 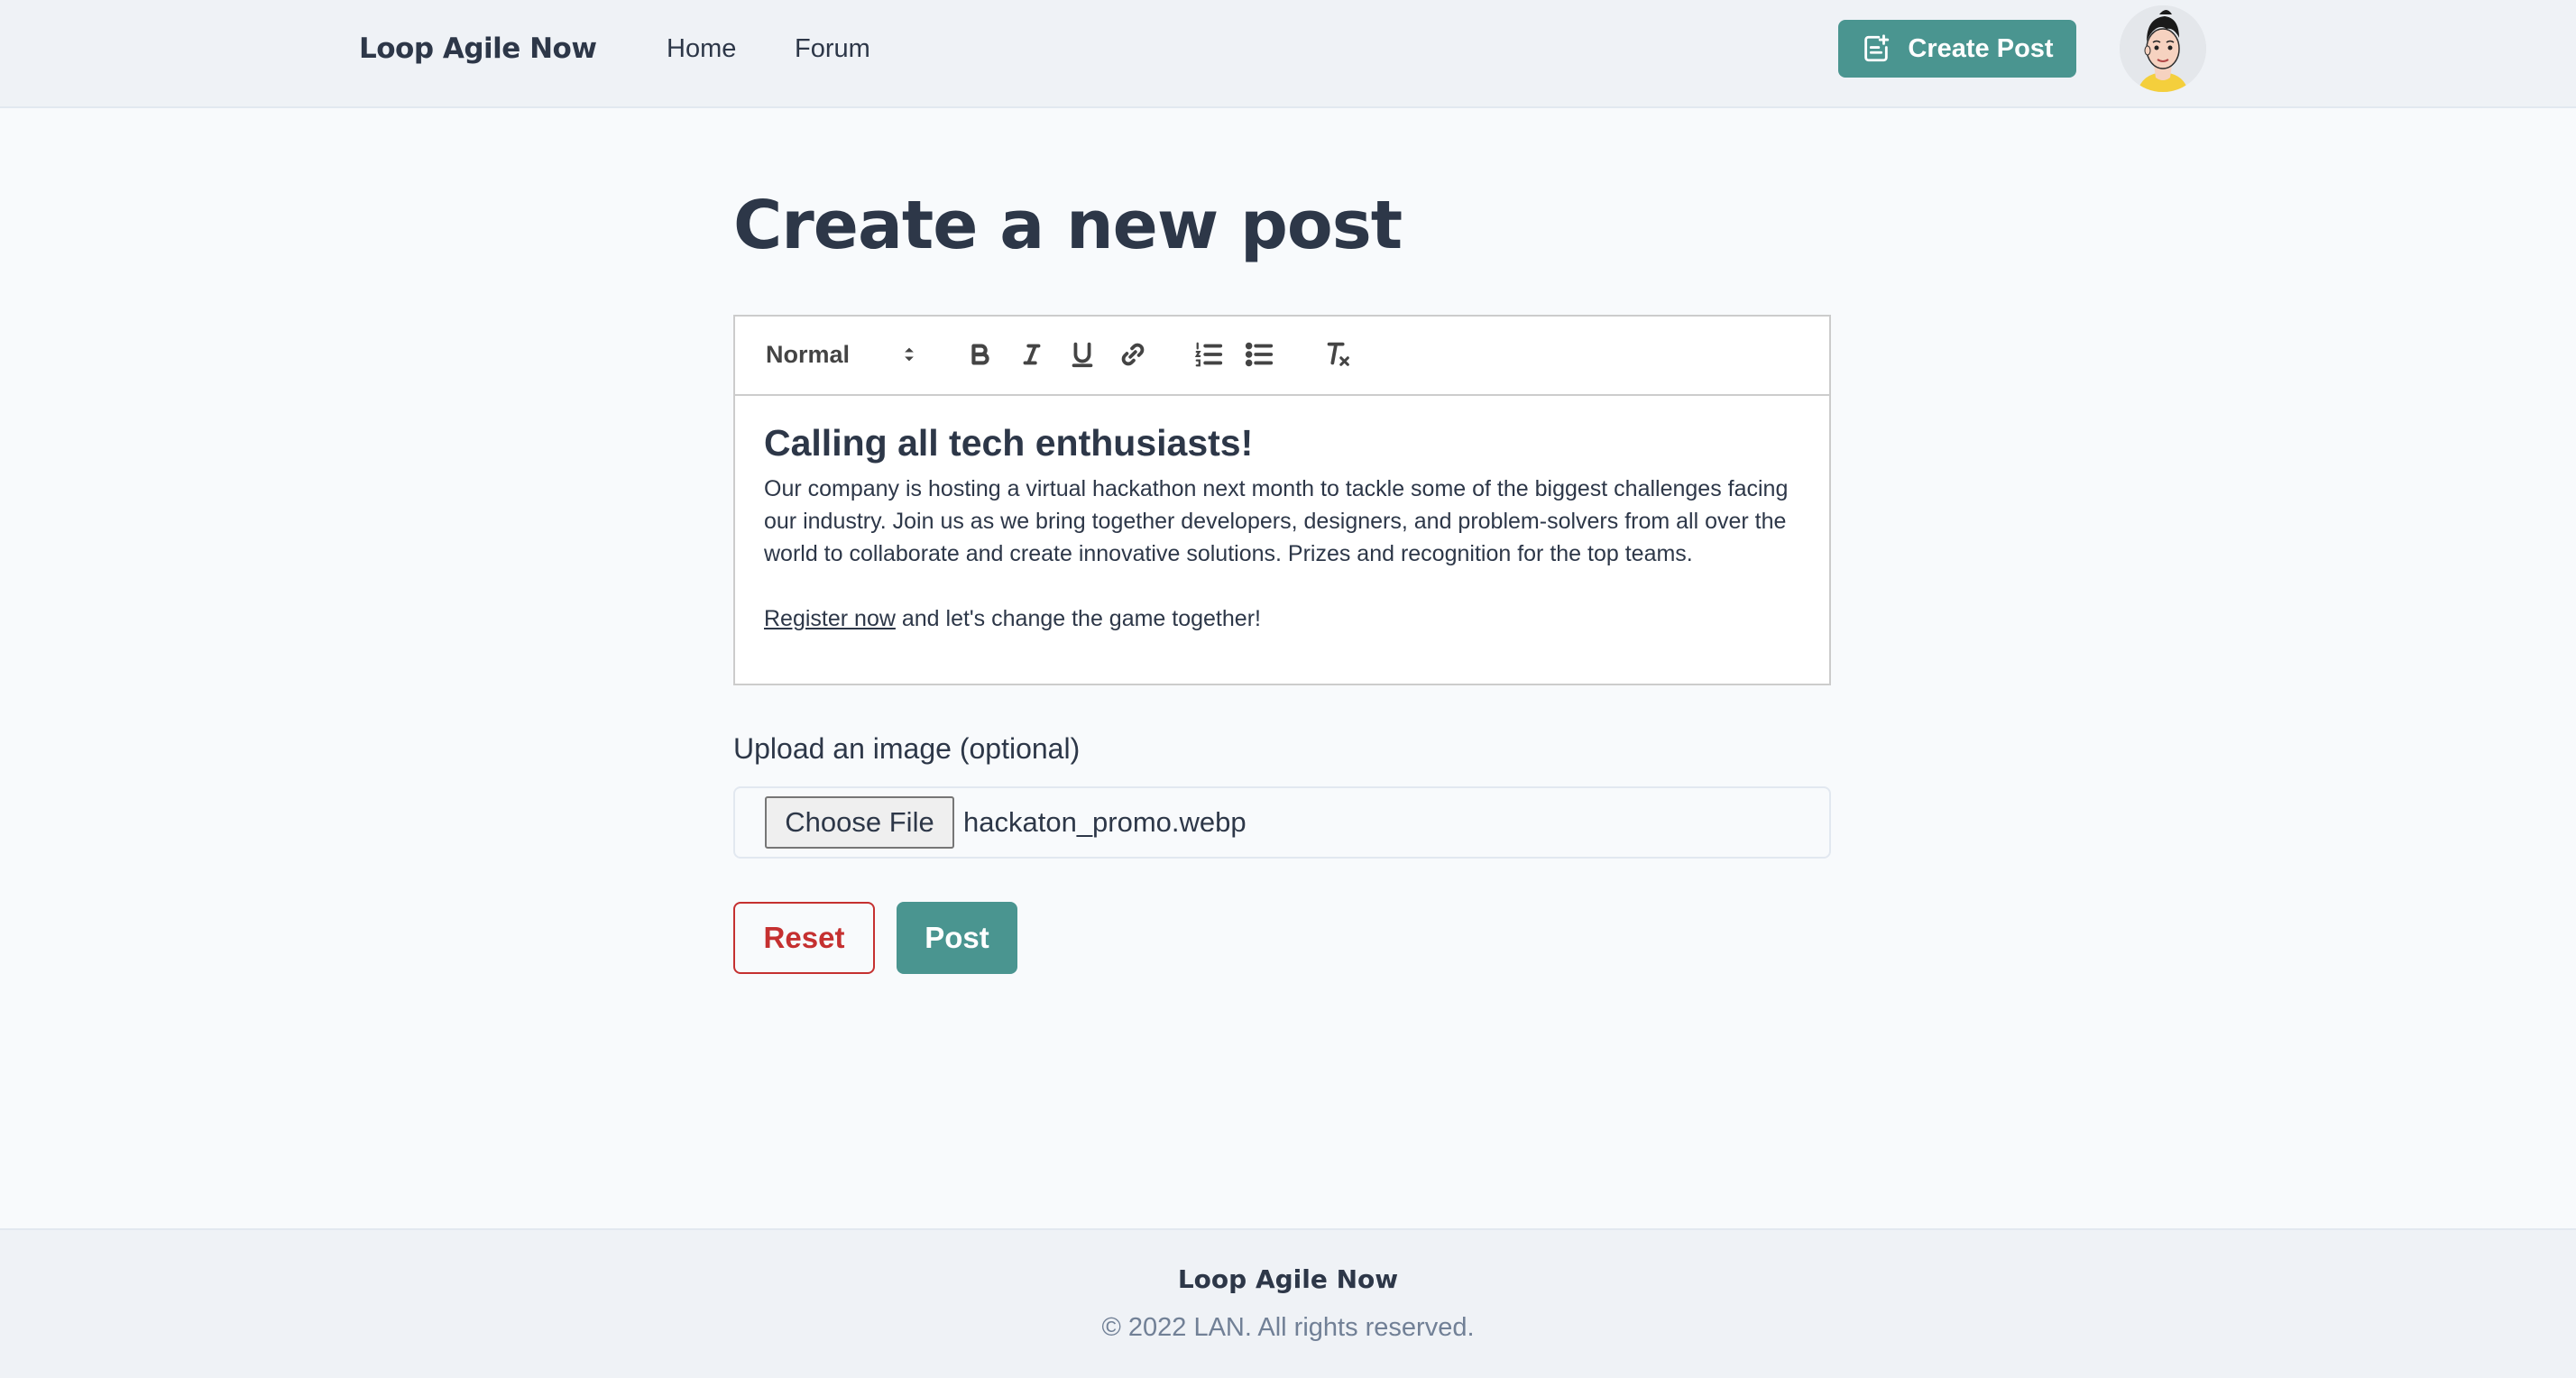 What do you see at coordinates (1282, 356) in the screenshot?
I see `editor-toolbar: Normal` at bounding box center [1282, 356].